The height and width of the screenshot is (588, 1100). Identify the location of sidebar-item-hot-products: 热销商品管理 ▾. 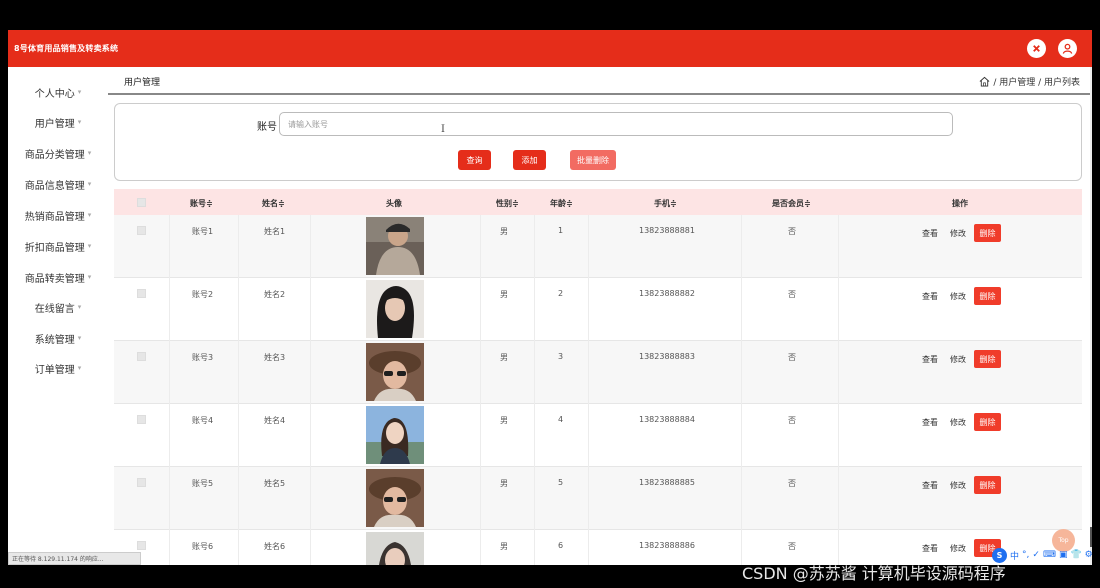
(58, 215).